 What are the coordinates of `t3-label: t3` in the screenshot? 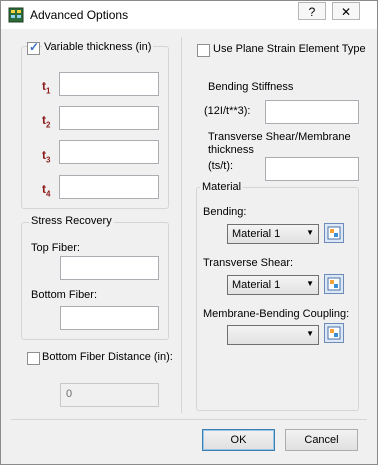 It's located at (46, 156).